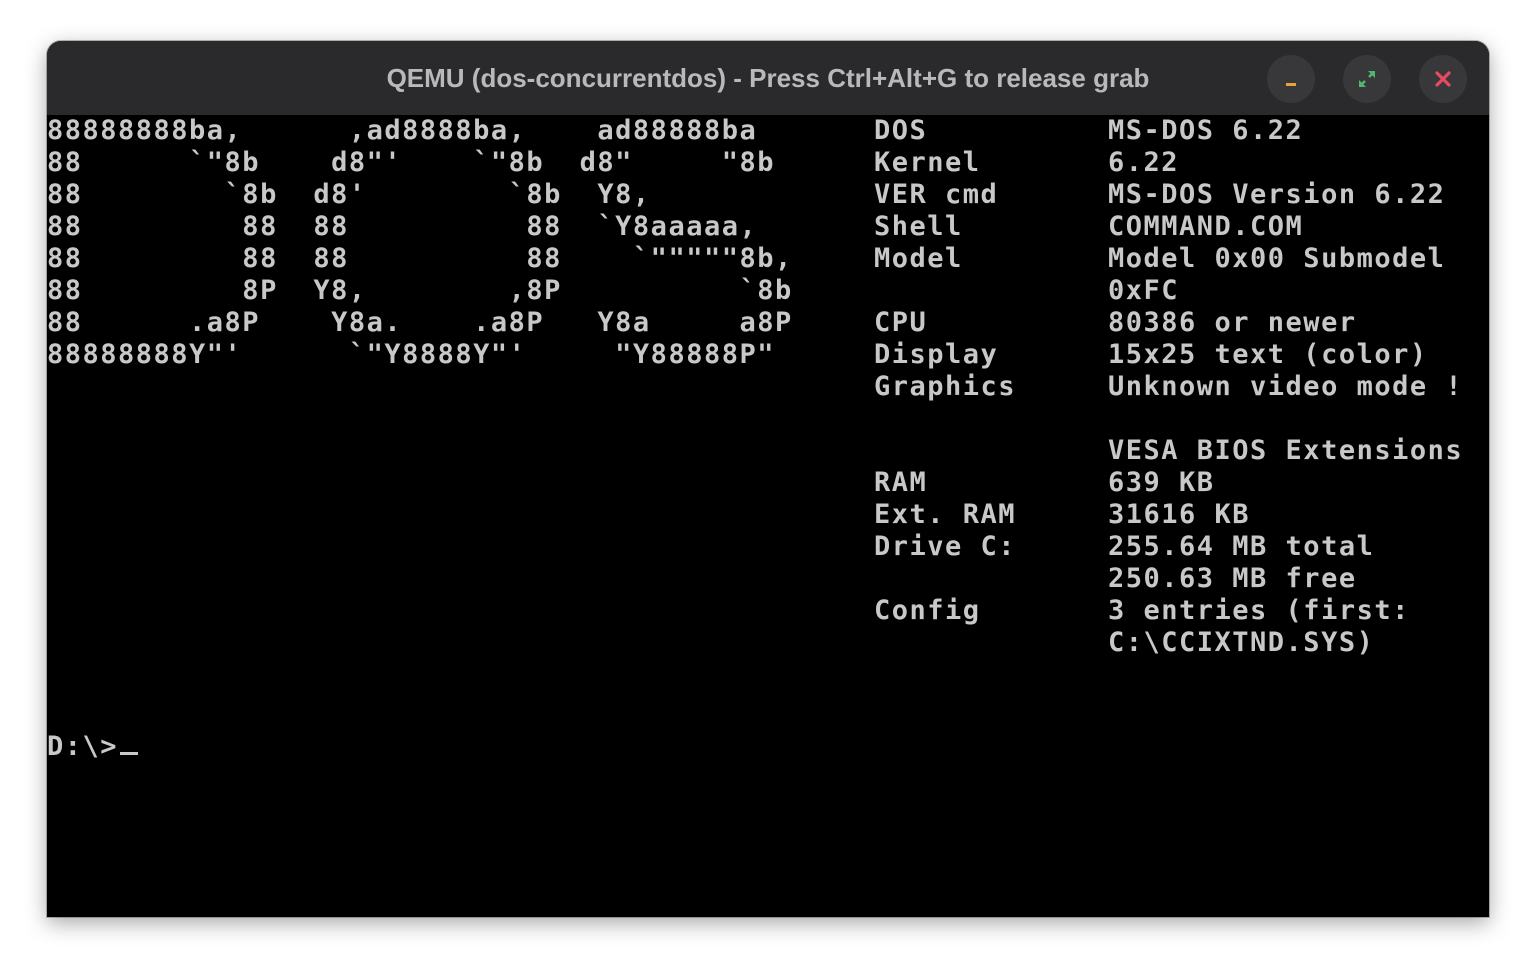 The height and width of the screenshot is (970, 1536). I want to click on maximize-button, so click(1367, 79).